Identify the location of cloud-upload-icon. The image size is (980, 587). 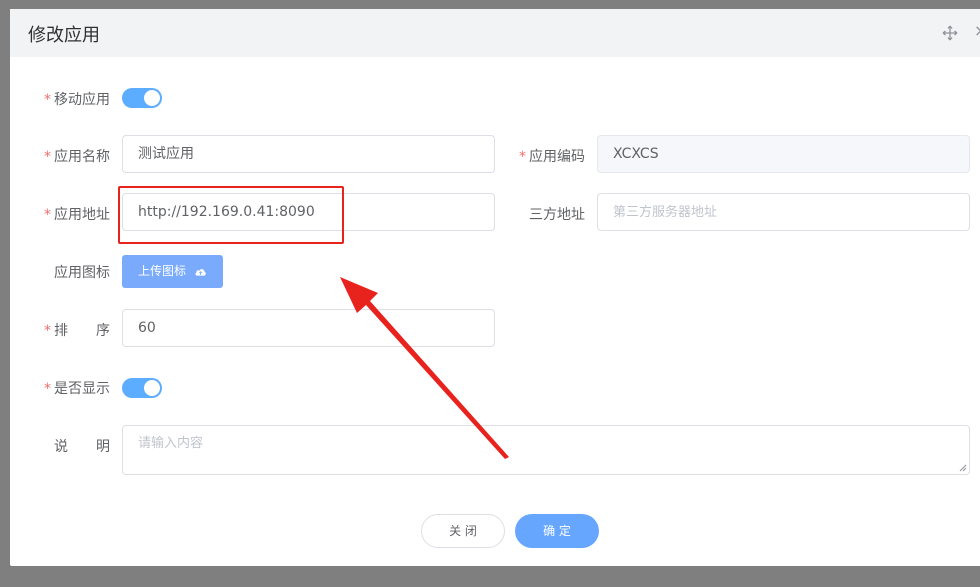
(200, 272).